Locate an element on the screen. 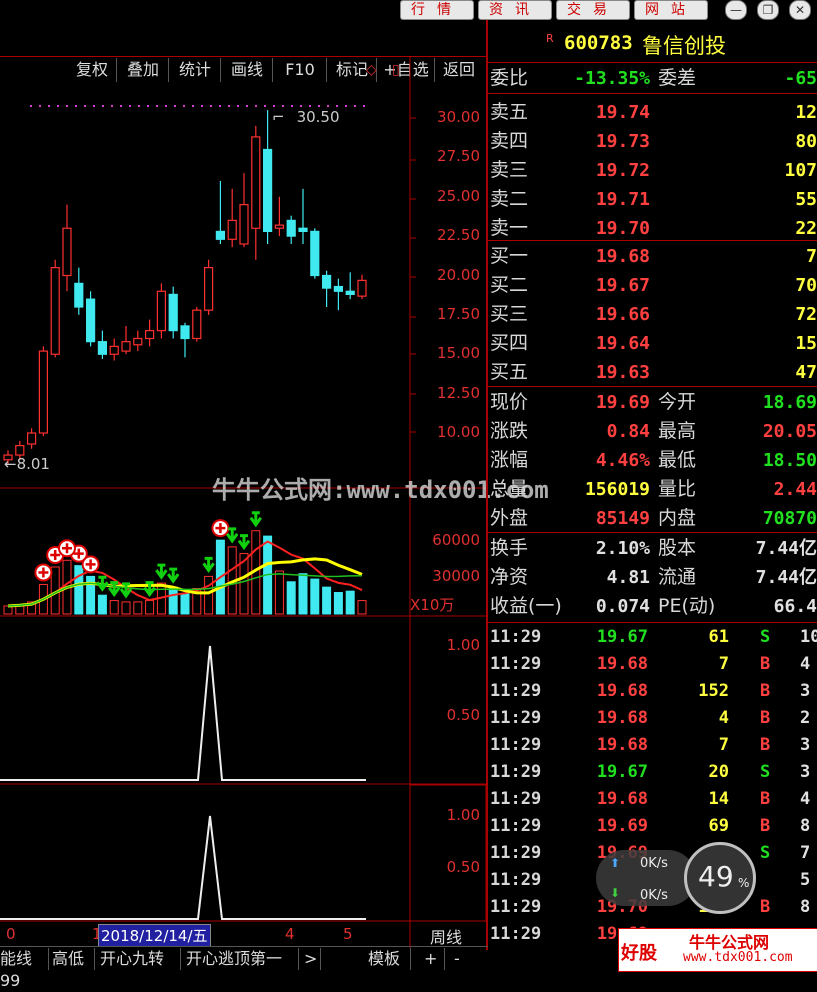 This screenshot has width=817, height=992. stock-code: 600783 is located at coordinates (598, 43).